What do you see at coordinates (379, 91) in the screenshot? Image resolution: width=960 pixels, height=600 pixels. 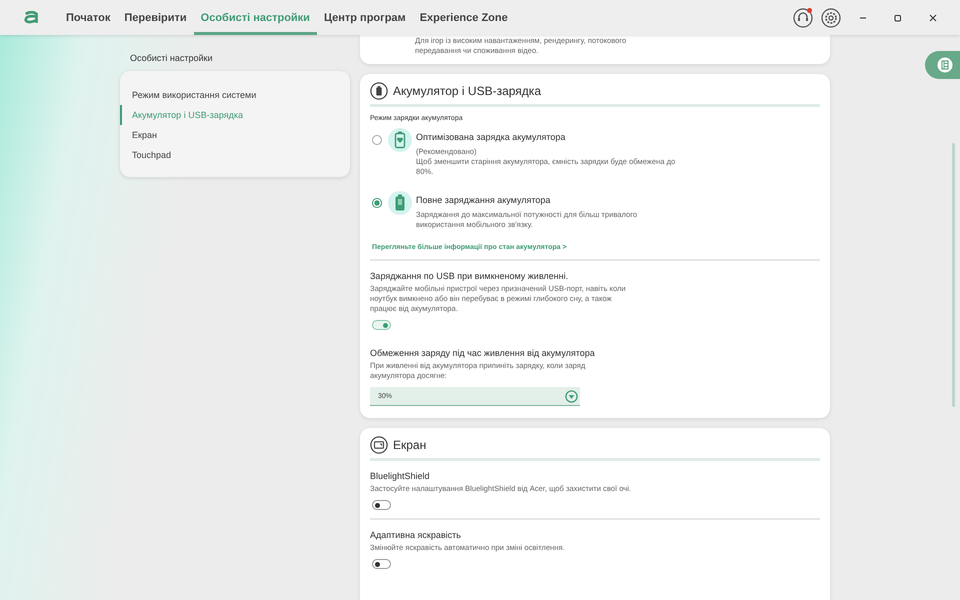 I see `battery-icon` at bounding box center [379, 91].